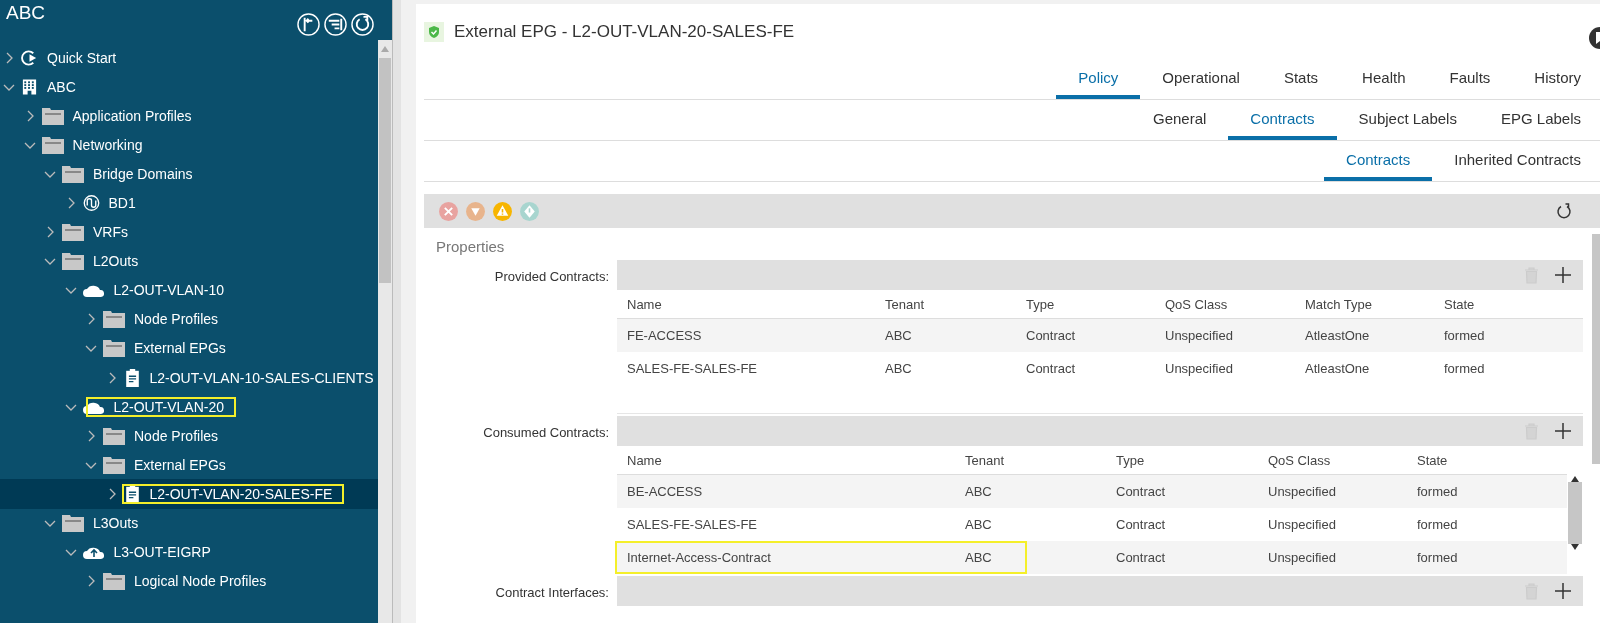 The width and height of the screenshot is (1600, 623). What do you see at coordinates (1337, 369) in the screenshot?
I see `table-cell-text: AtleastOne` at bounding box center [1337, 369].